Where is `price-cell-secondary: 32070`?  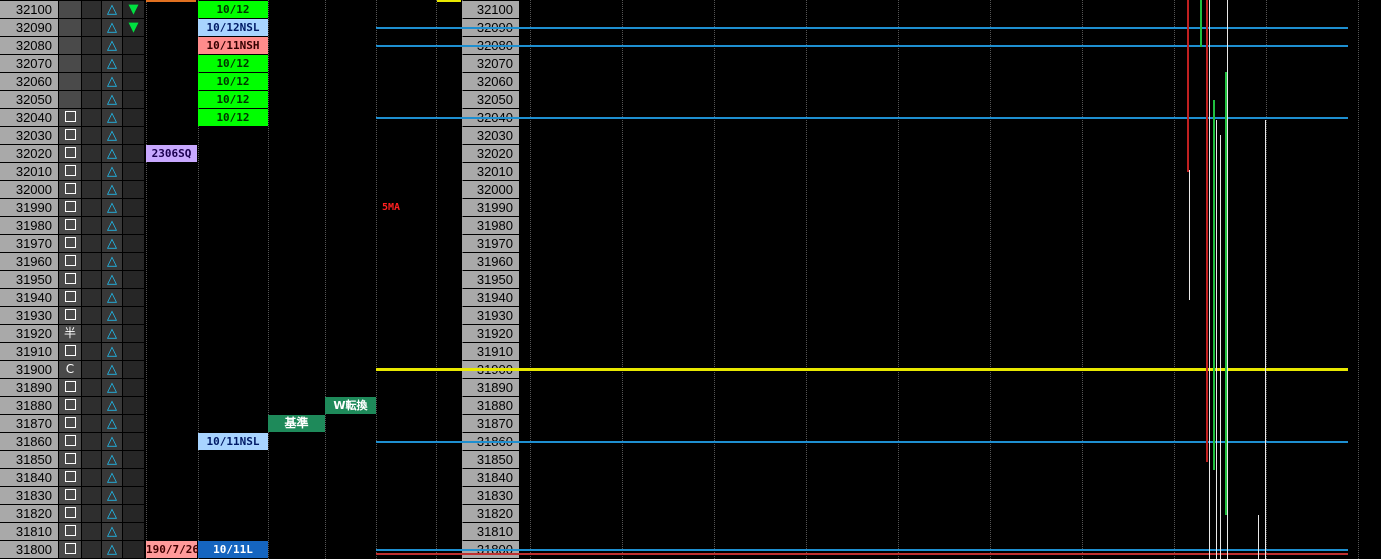
price-cell-secondary: 32070 is located at coordinates (490, 63).